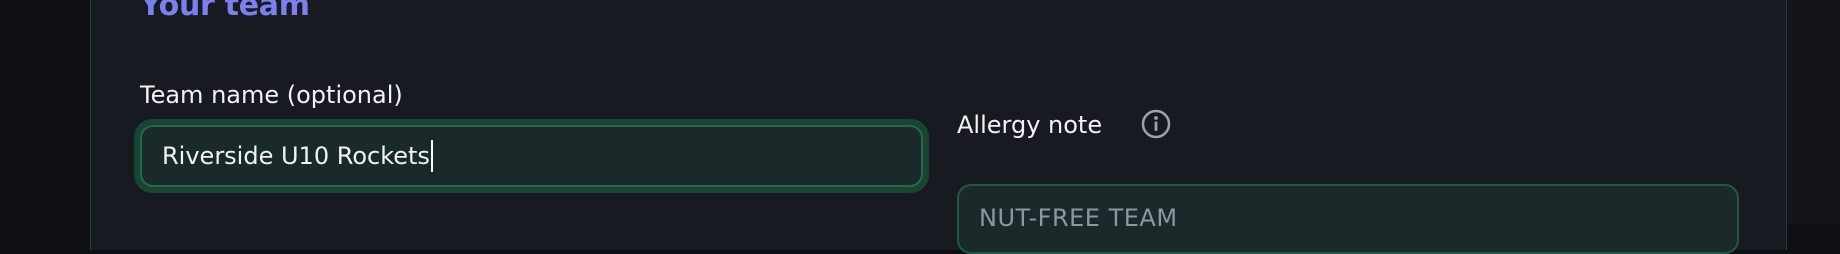 Image resolution: width=1840 pixels, height=254 pixels. What do you see at coordinates (1030, 125) in the screenshot?
I see `allergy-note-label: Allergy note` at bounding box center [1030, 125].